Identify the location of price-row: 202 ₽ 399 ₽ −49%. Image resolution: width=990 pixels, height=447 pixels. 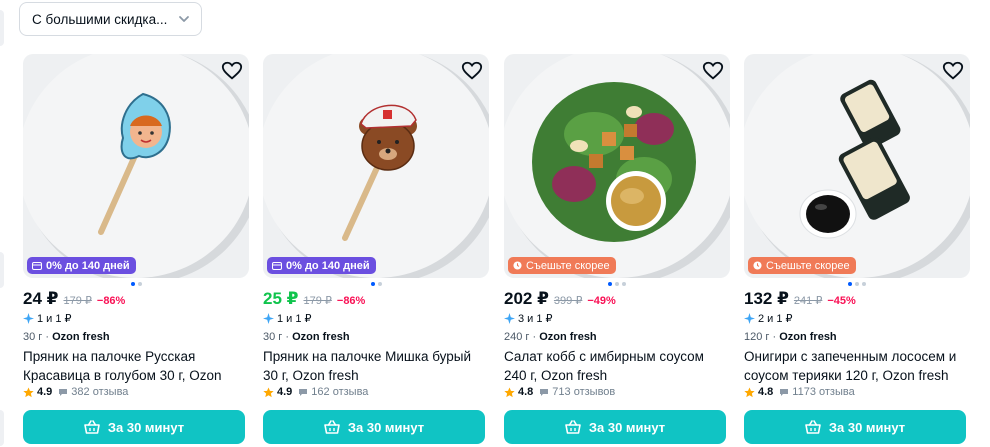
(560, 299).